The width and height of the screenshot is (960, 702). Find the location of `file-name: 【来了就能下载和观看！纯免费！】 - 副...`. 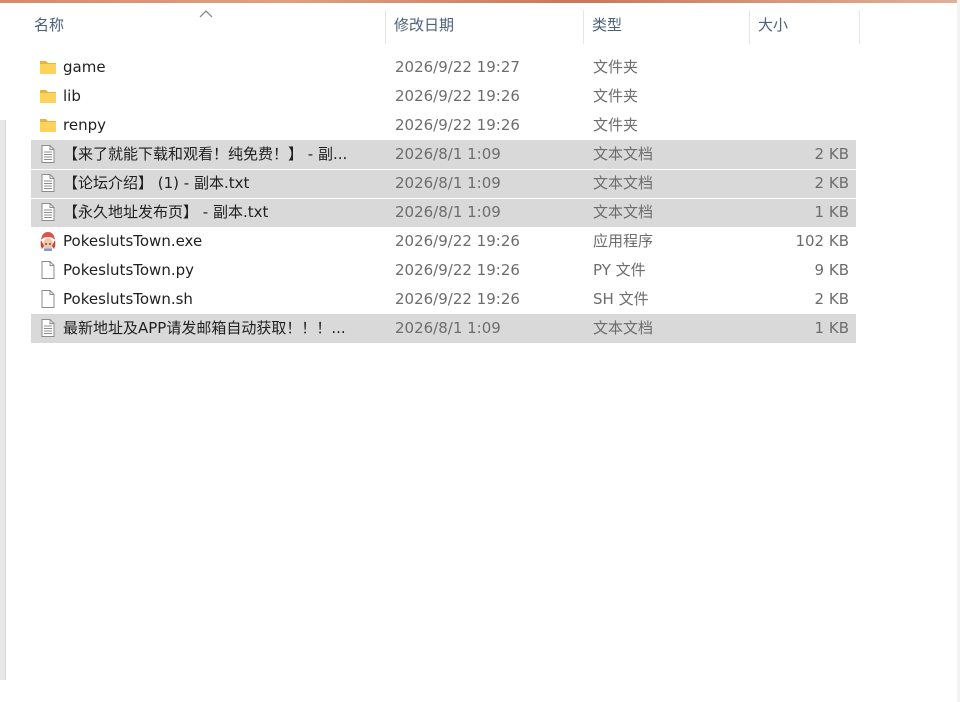

file-name: 【来了就能下载和观看！纯免费！】 - 副... is located at coordinates (205, 154).